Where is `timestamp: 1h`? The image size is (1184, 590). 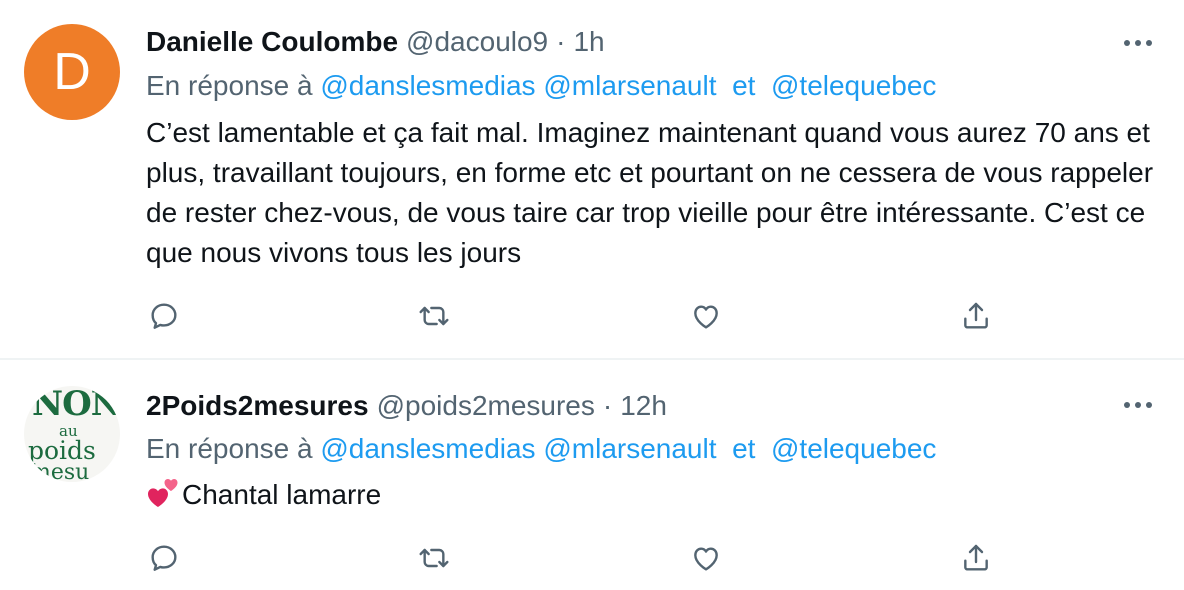 timestamp: 1h is located at coordinates (588, 42).